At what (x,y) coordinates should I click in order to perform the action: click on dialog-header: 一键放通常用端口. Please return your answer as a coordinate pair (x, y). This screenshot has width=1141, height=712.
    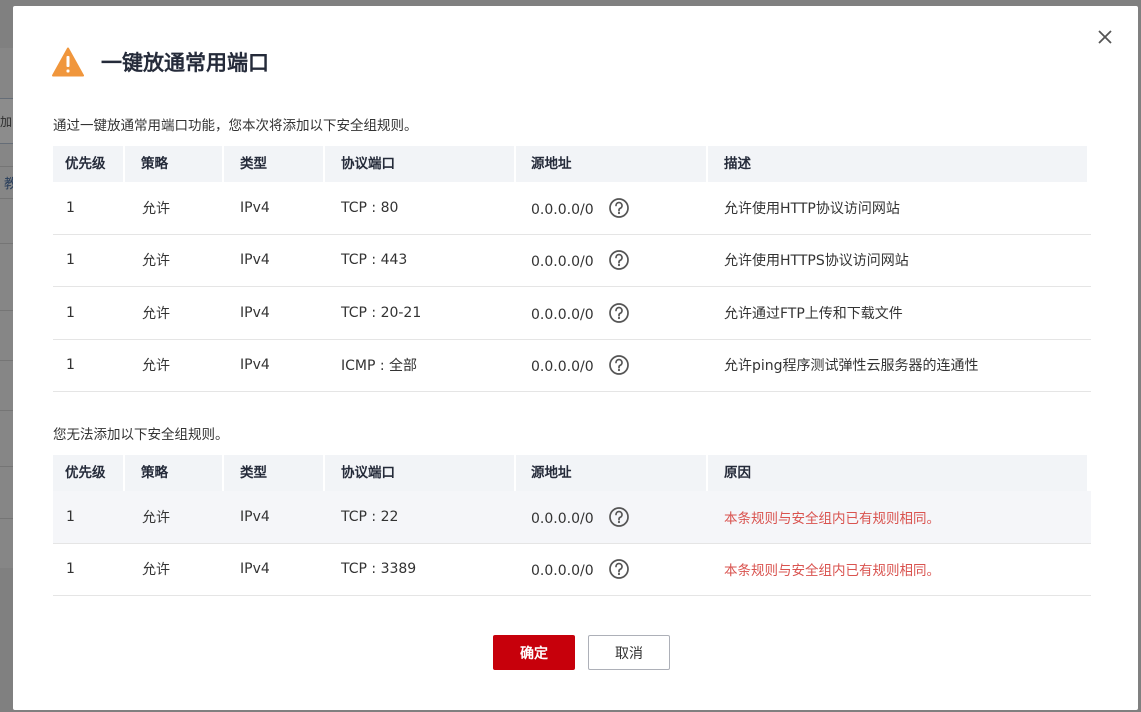
    Looking at the image, I should click on (160, 62).